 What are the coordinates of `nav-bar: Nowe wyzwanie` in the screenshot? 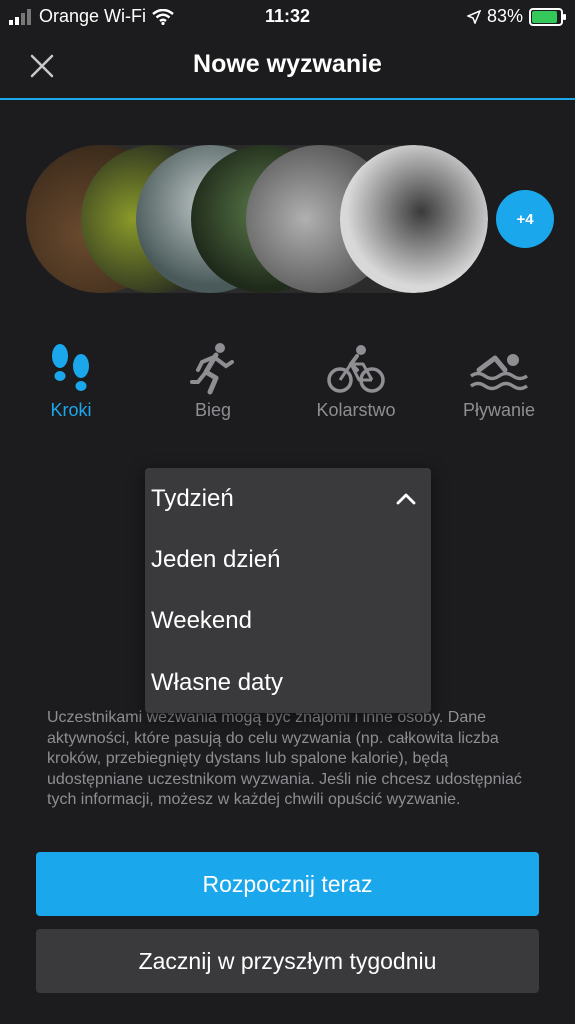 It's located at (287, 67).